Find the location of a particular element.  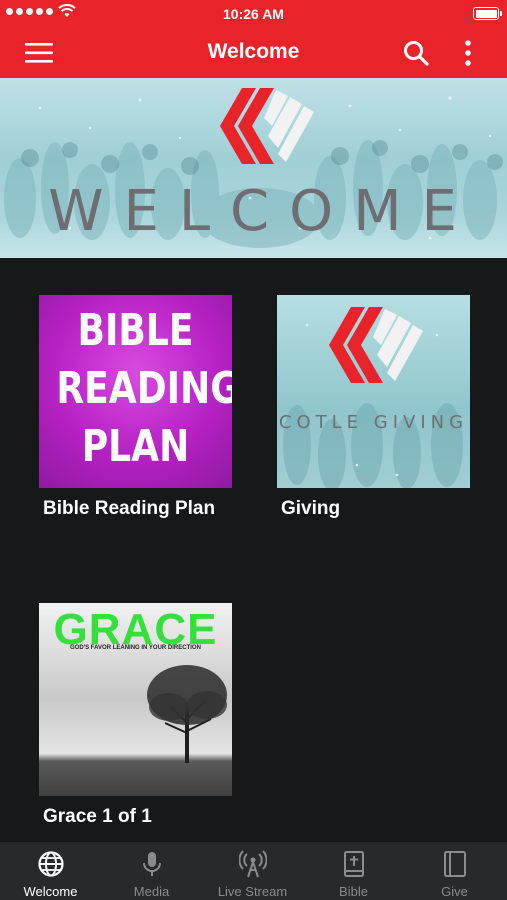

tab-give: Give is located at coordinates (454, 871).